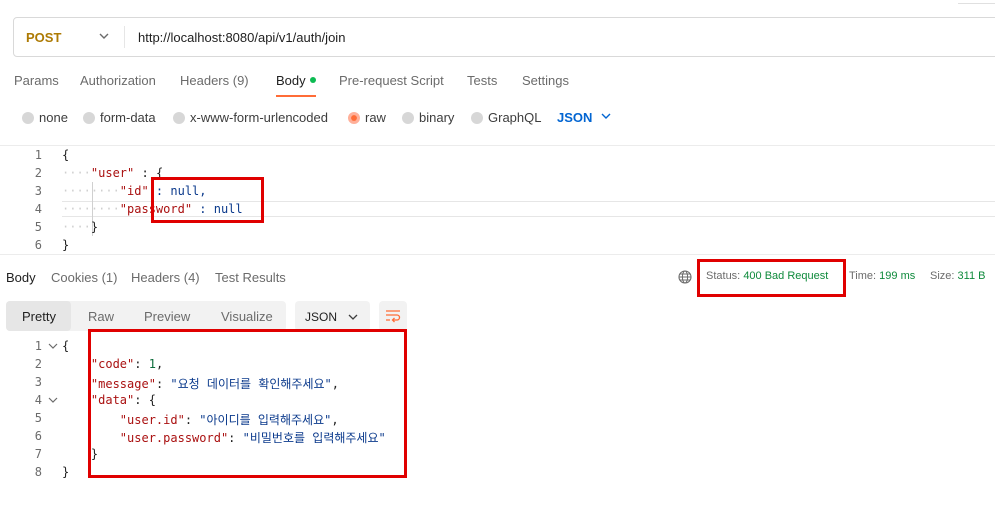  I want to click on response-size: Size: 311 B, so click(957, 276).